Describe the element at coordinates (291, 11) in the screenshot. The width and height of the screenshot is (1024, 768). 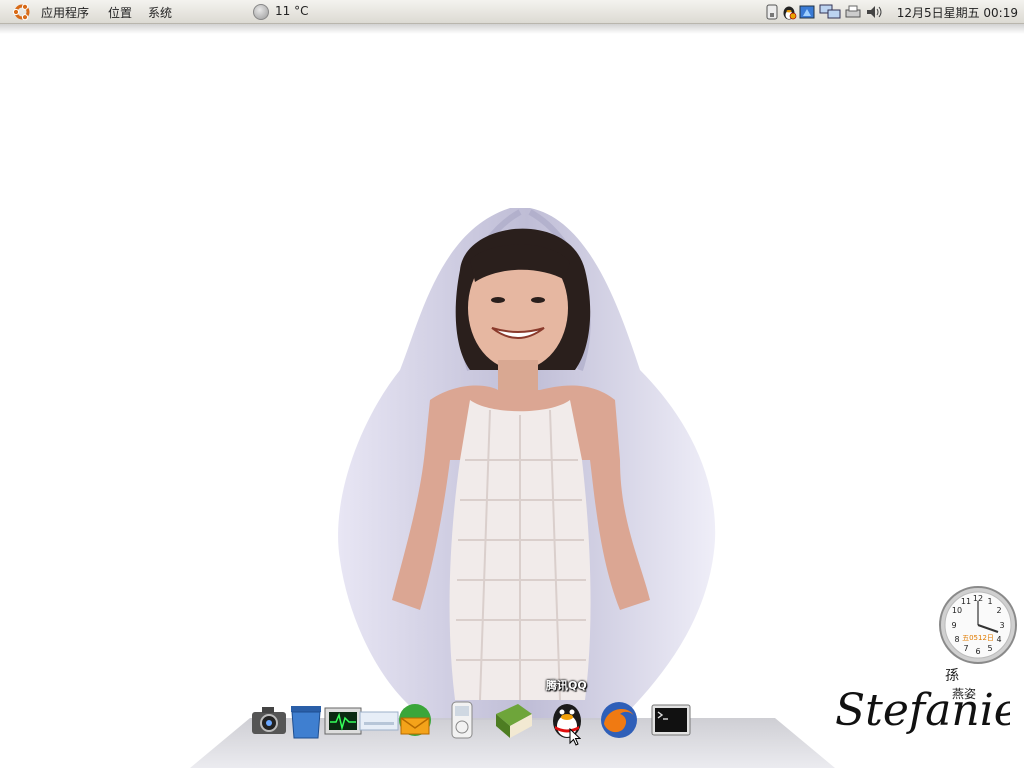
I see `weather-temperature: 11 °C` at that location.